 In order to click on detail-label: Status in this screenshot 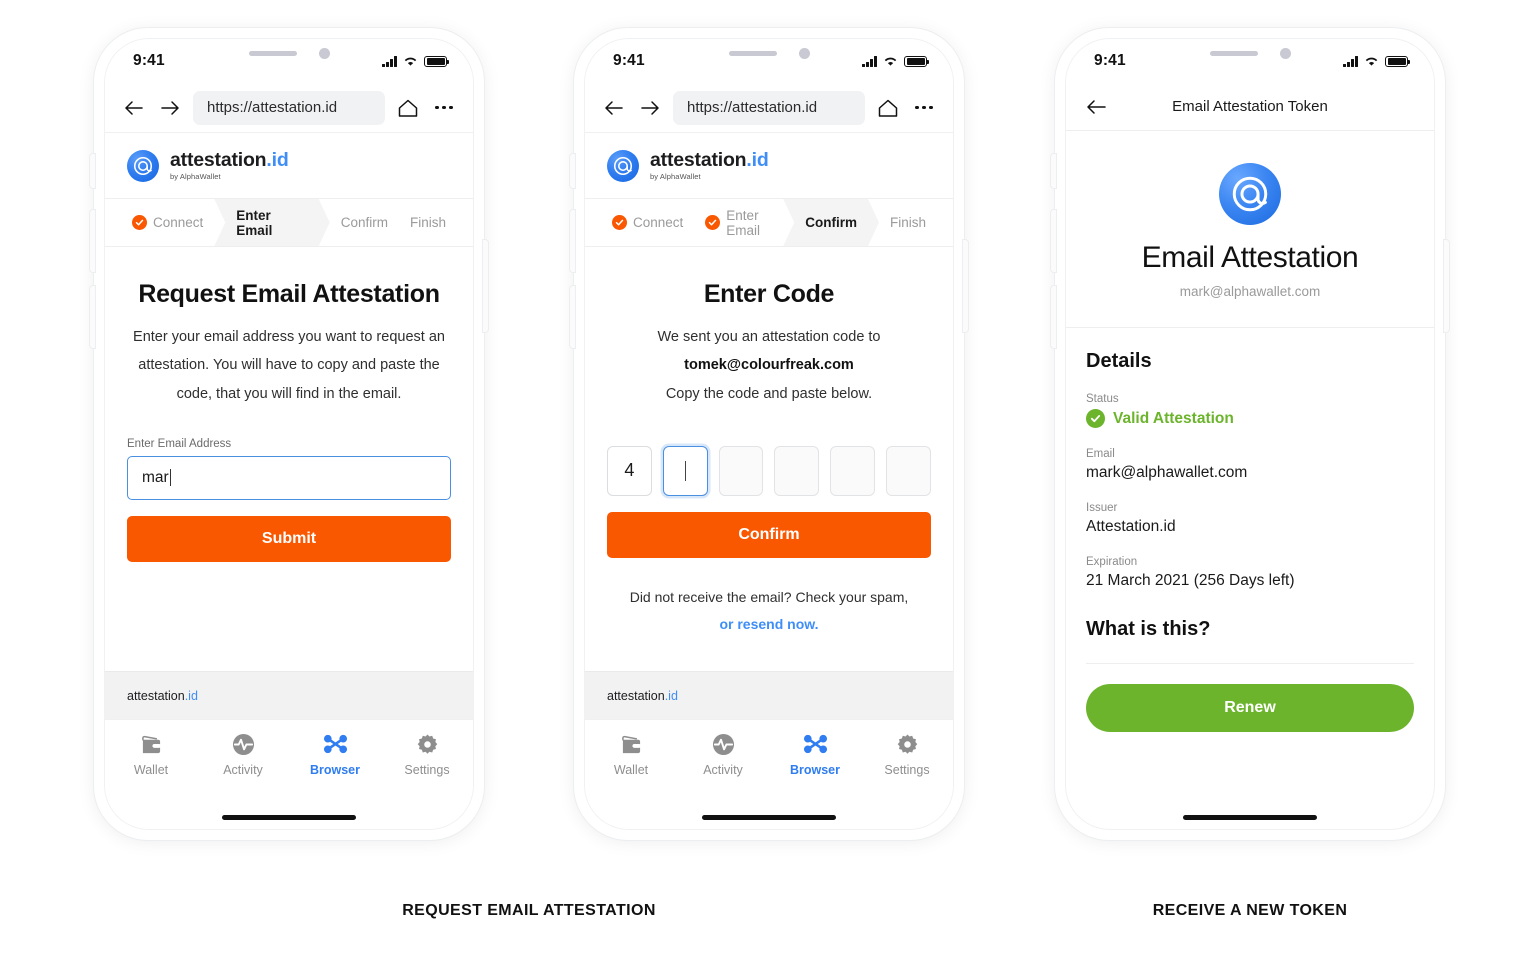, I will do `click(1102, 399)`.